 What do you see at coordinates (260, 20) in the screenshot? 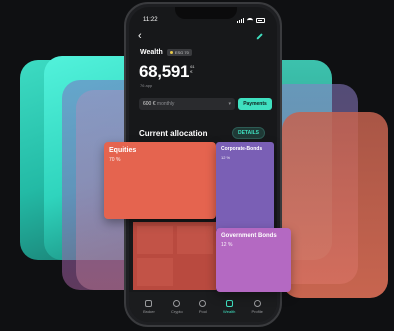
I see `battery-icon` at bounding box center [260, 20].